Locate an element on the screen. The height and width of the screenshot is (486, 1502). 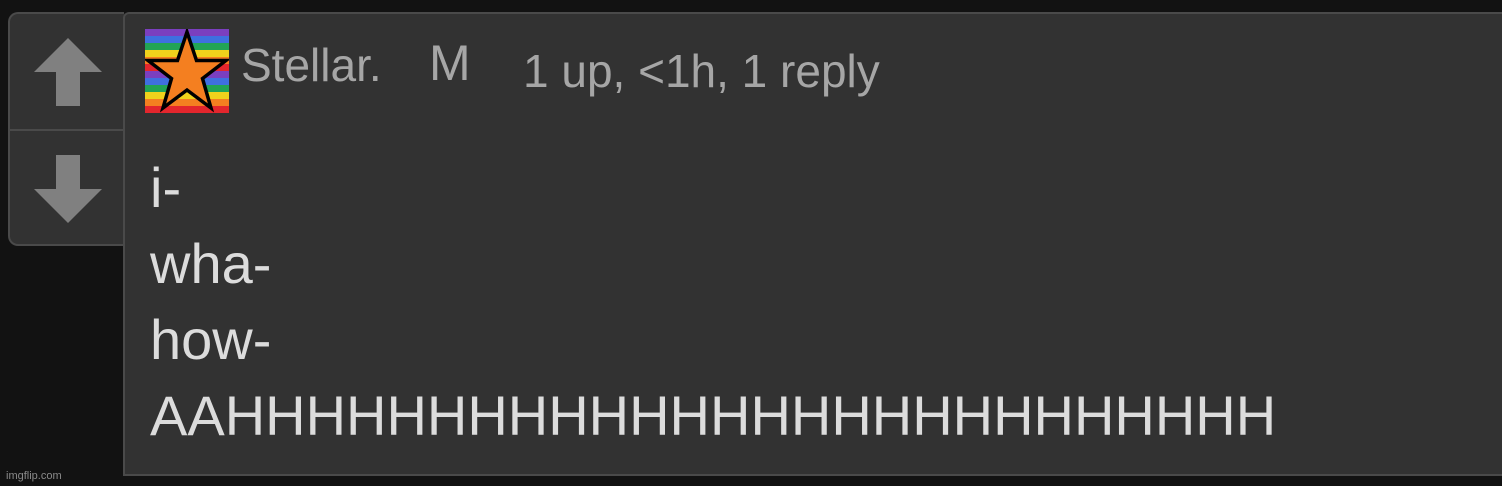
up-arrow-icon is located at coordinates (68, 71).